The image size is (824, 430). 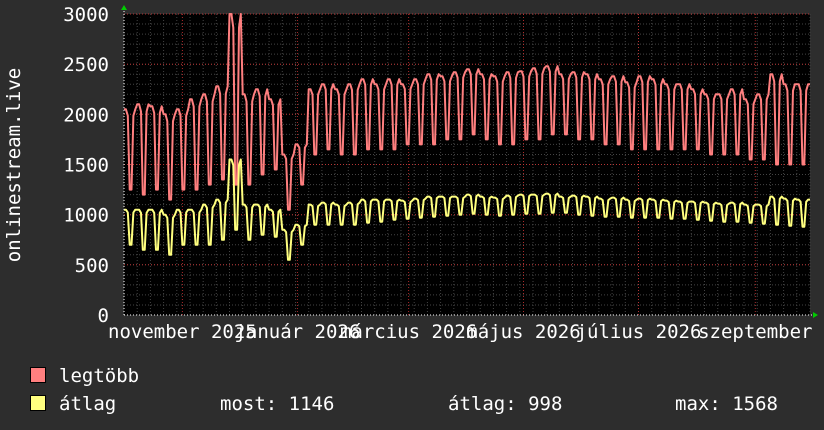 I want to click on y-tick-label: 1500, so click(x=86, y=166).